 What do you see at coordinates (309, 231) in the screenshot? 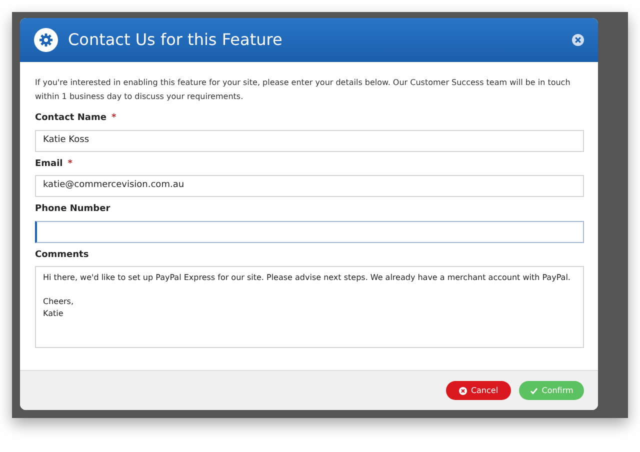
I see `input-field` at bounding box center [309, 231].